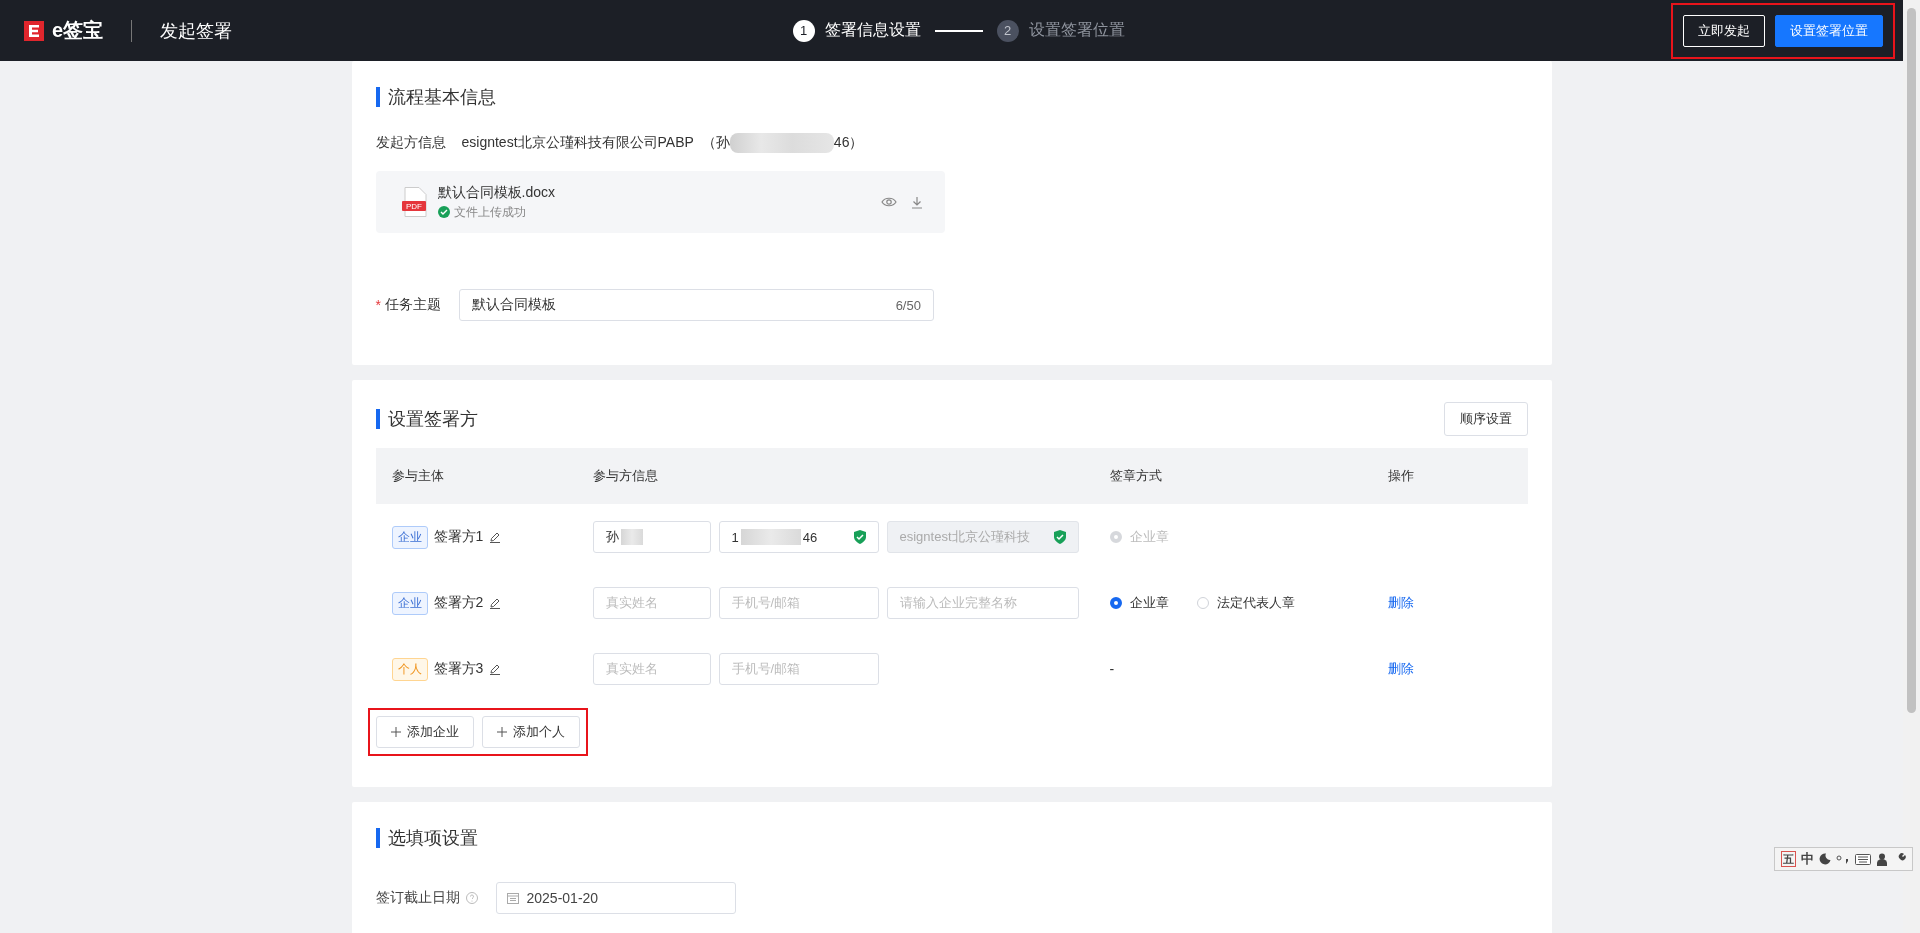  I want to click on seal-radio: 法定代表人章, so click(1245, 603).